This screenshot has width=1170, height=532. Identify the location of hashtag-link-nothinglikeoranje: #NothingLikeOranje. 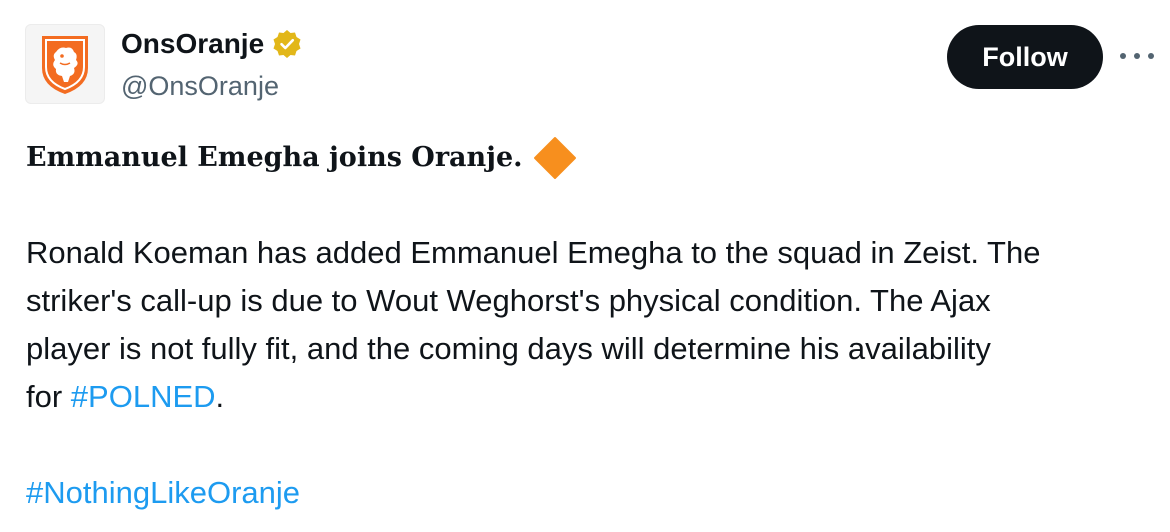
(163, 492).